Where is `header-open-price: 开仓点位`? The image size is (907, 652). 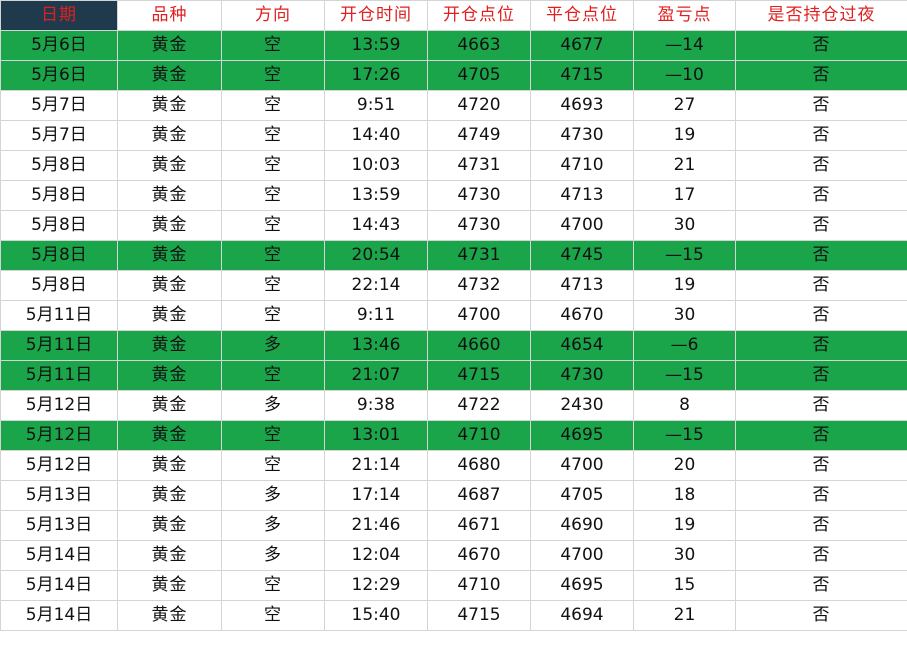
header-open-price: 开仓点位 is located at coordinates (479, 15).